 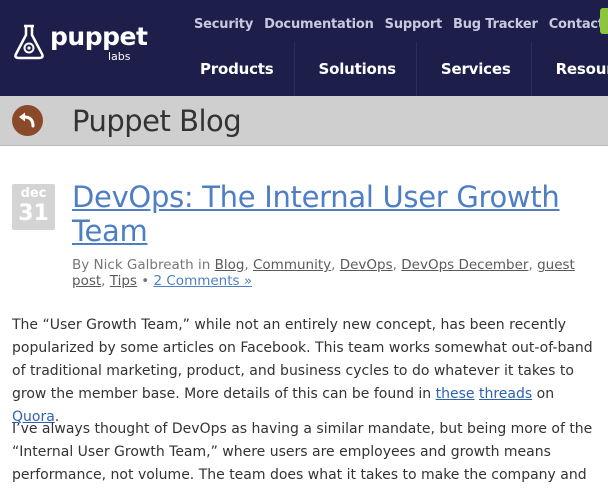 I want to click on category-link-blog: Blog, so click(x=230, y=265).